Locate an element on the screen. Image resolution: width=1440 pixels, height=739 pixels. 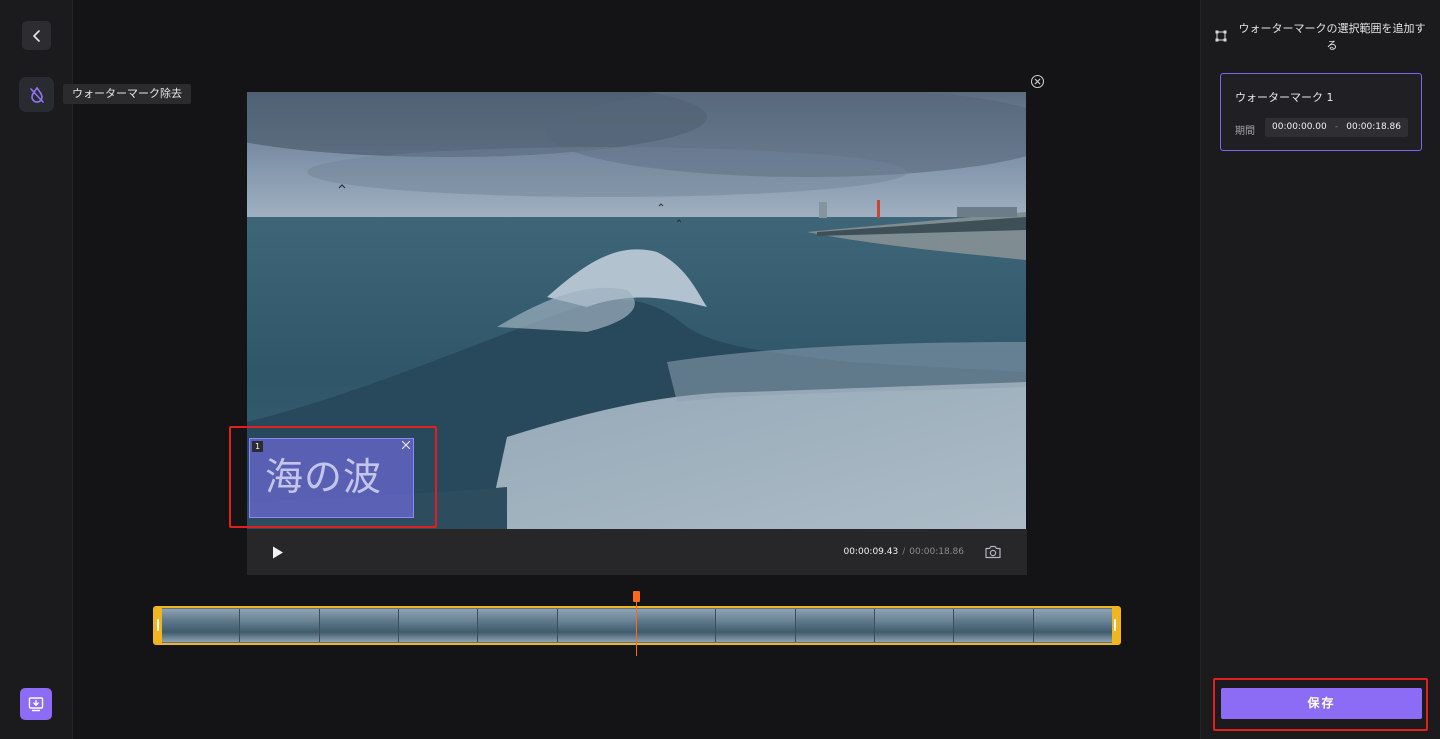
add-watermark-region-button: ウォーターマークの選択範囲を追加する is located at coordinates (1324, 37).